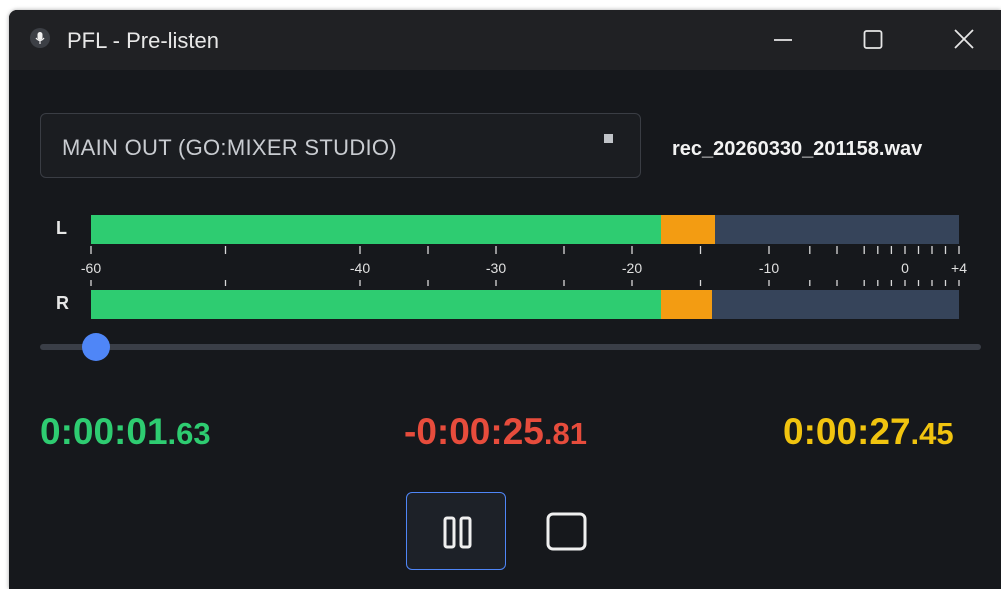 The height and width of the screenshot is (589, 1001). What do you see at coordinates (769, 268) in the screenshot?
I see `db-scale-label: -10` at bounding box center [769, 268].